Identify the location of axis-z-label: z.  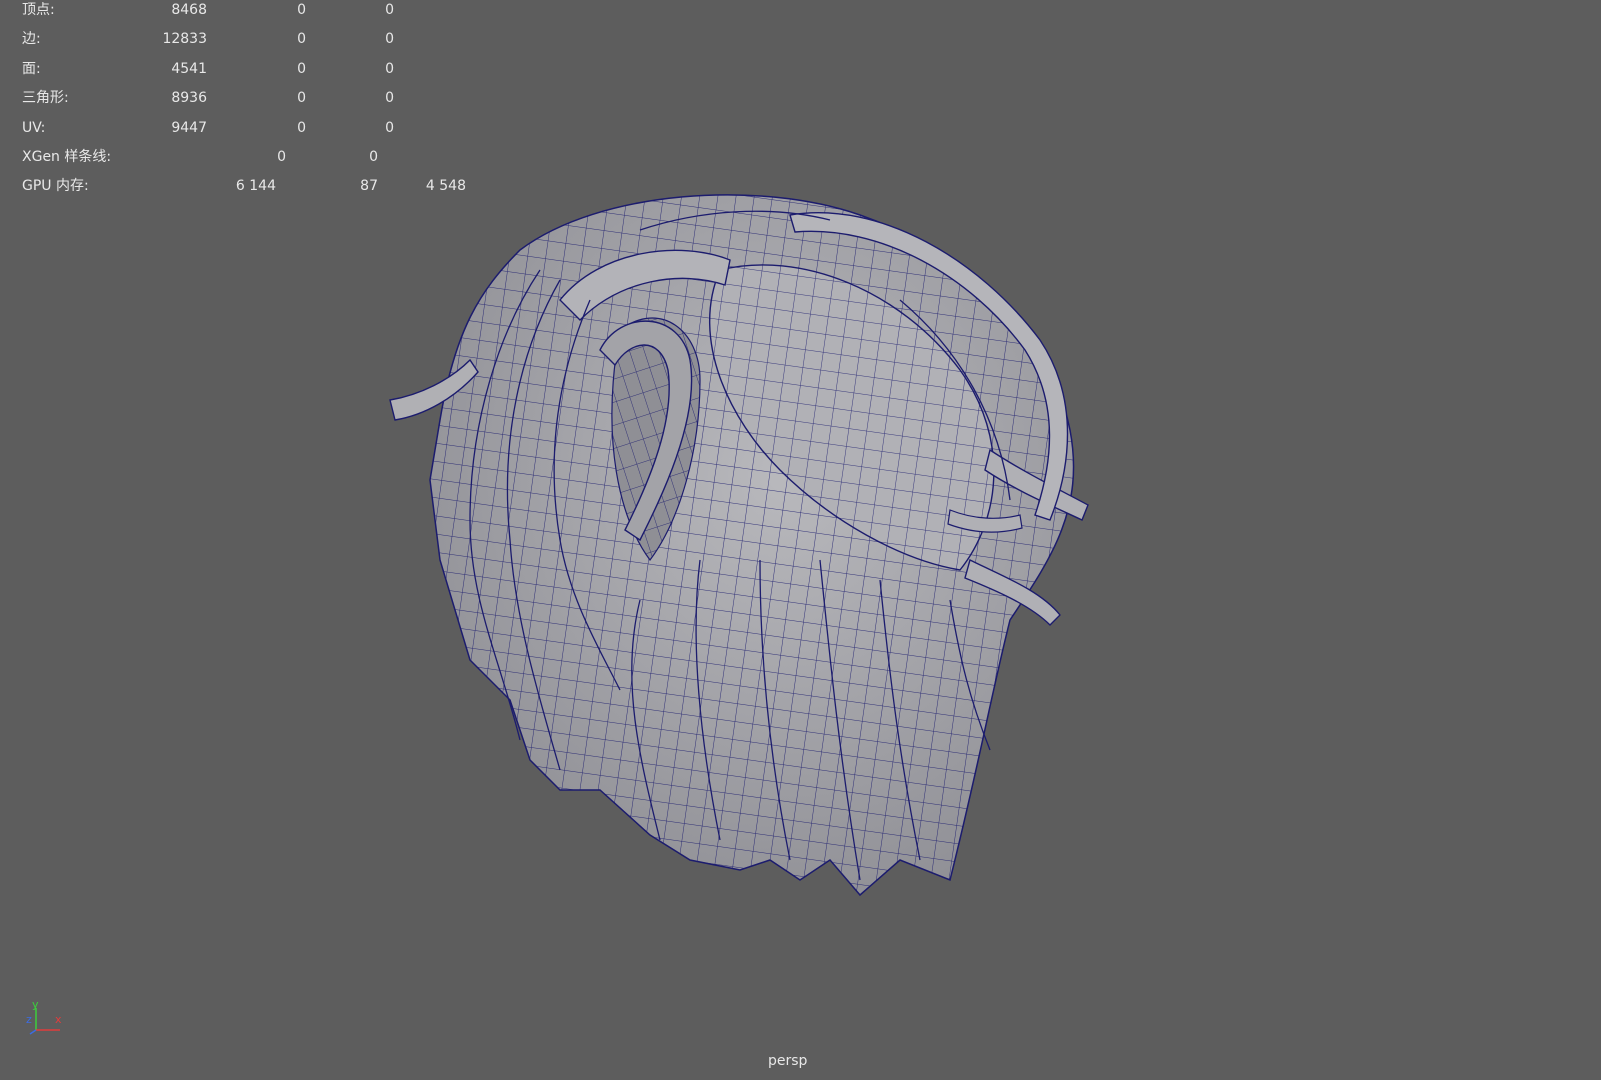
(29, 1019).